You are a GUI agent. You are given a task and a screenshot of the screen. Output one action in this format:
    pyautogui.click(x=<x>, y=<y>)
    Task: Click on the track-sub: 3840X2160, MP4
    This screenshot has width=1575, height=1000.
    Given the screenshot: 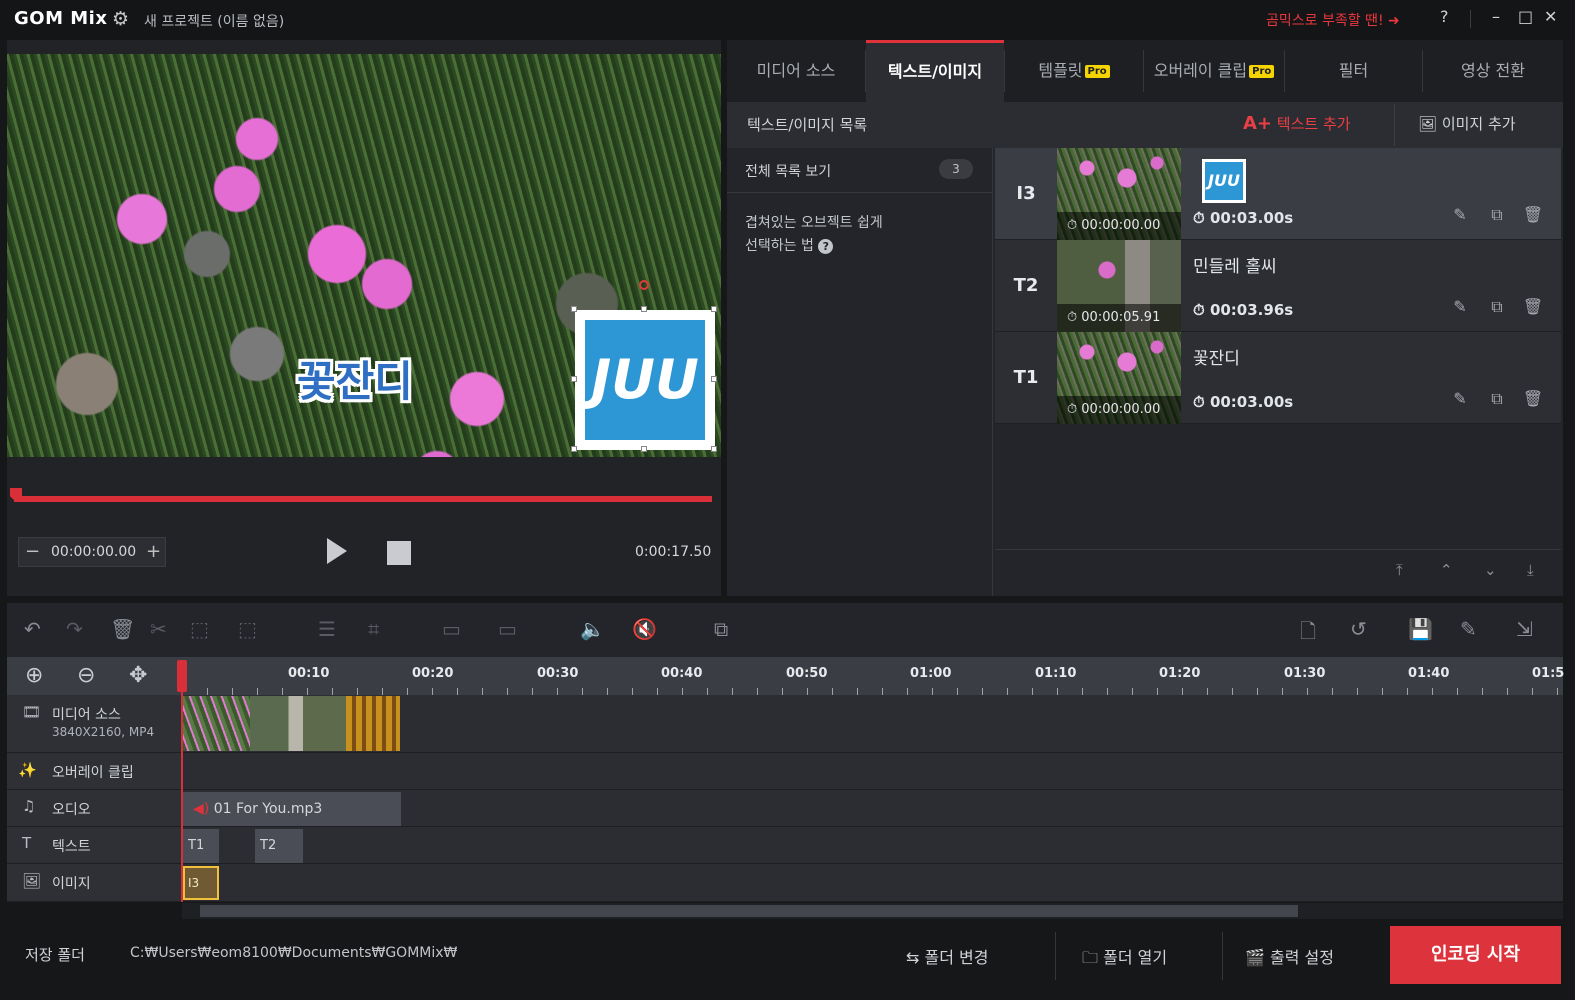 What is the action you would take?
    pyautogui.click(x=103, y=732)
    